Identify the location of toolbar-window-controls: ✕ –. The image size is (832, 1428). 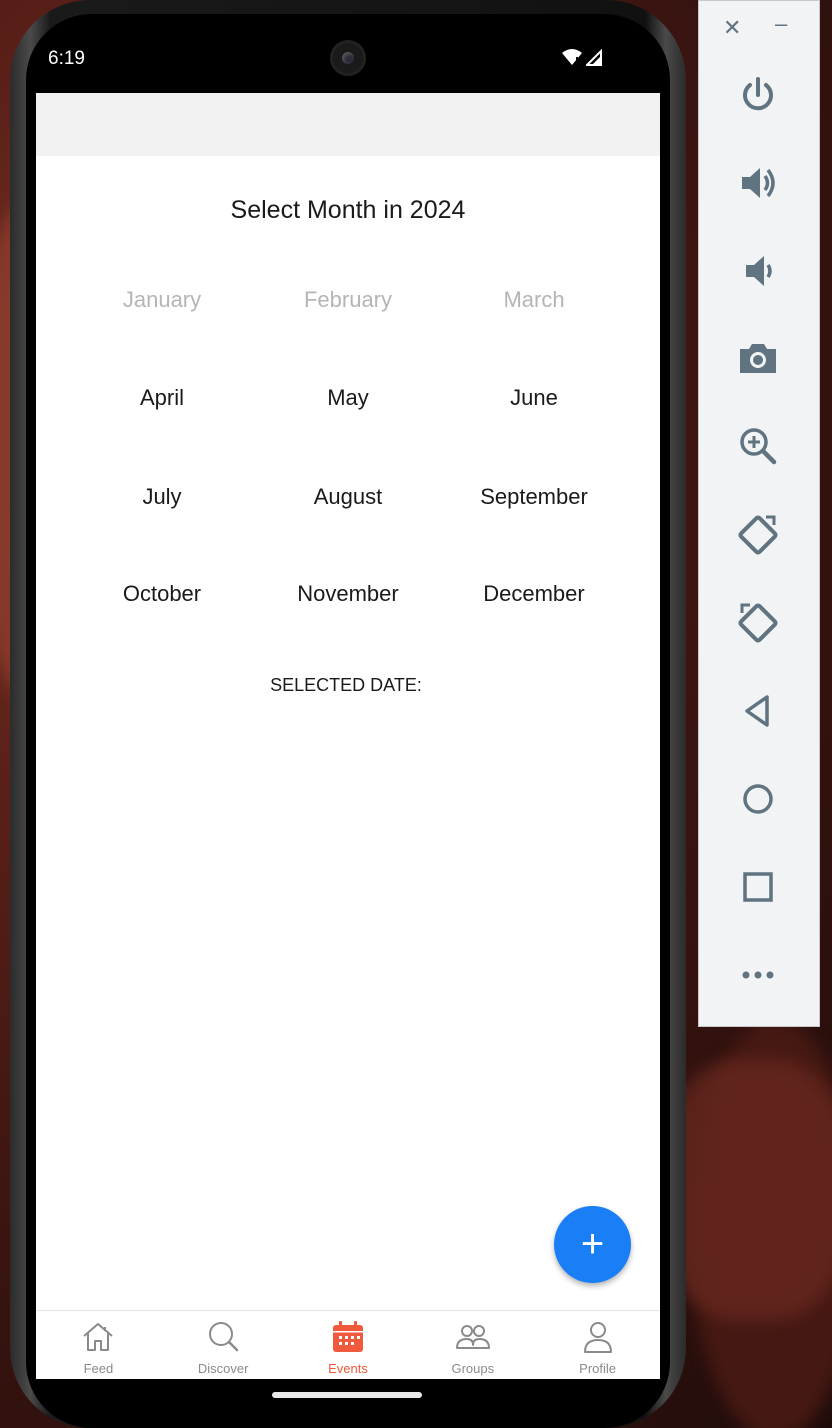
(760, 28).